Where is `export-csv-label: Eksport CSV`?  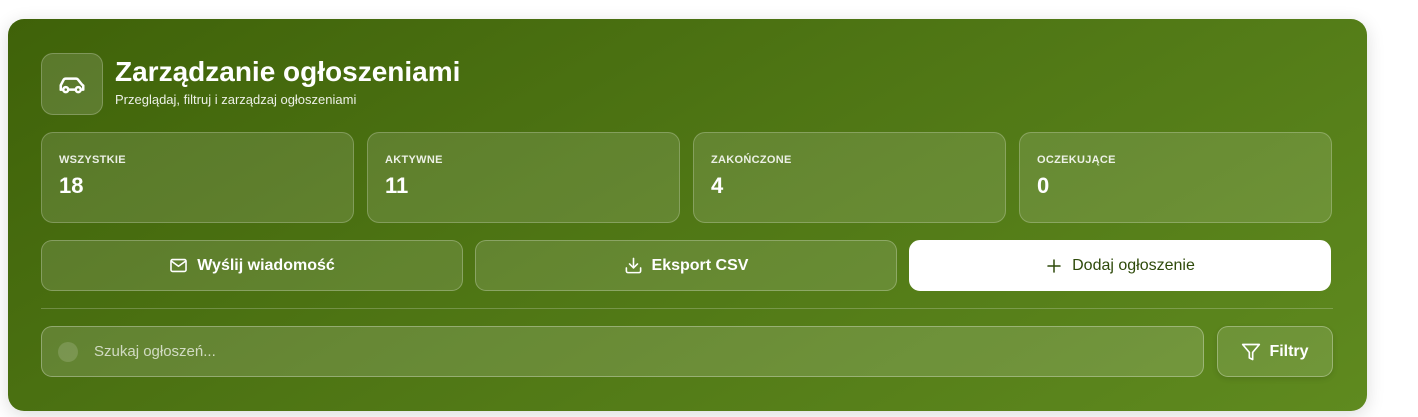
export-csv-label: Eksport CSV is located at coordinates (700, 265).